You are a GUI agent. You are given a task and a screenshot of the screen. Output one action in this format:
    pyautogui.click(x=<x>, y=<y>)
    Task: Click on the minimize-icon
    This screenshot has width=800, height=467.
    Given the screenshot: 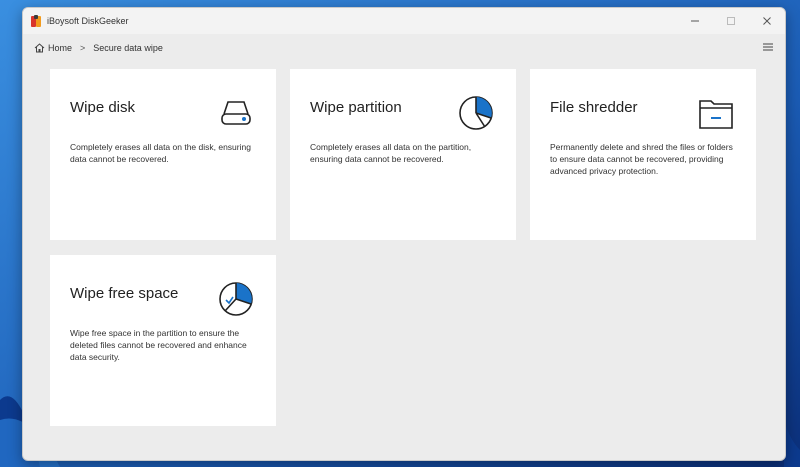 What is the action you would take?
    pyautogui.click(x=695, y=21)
    